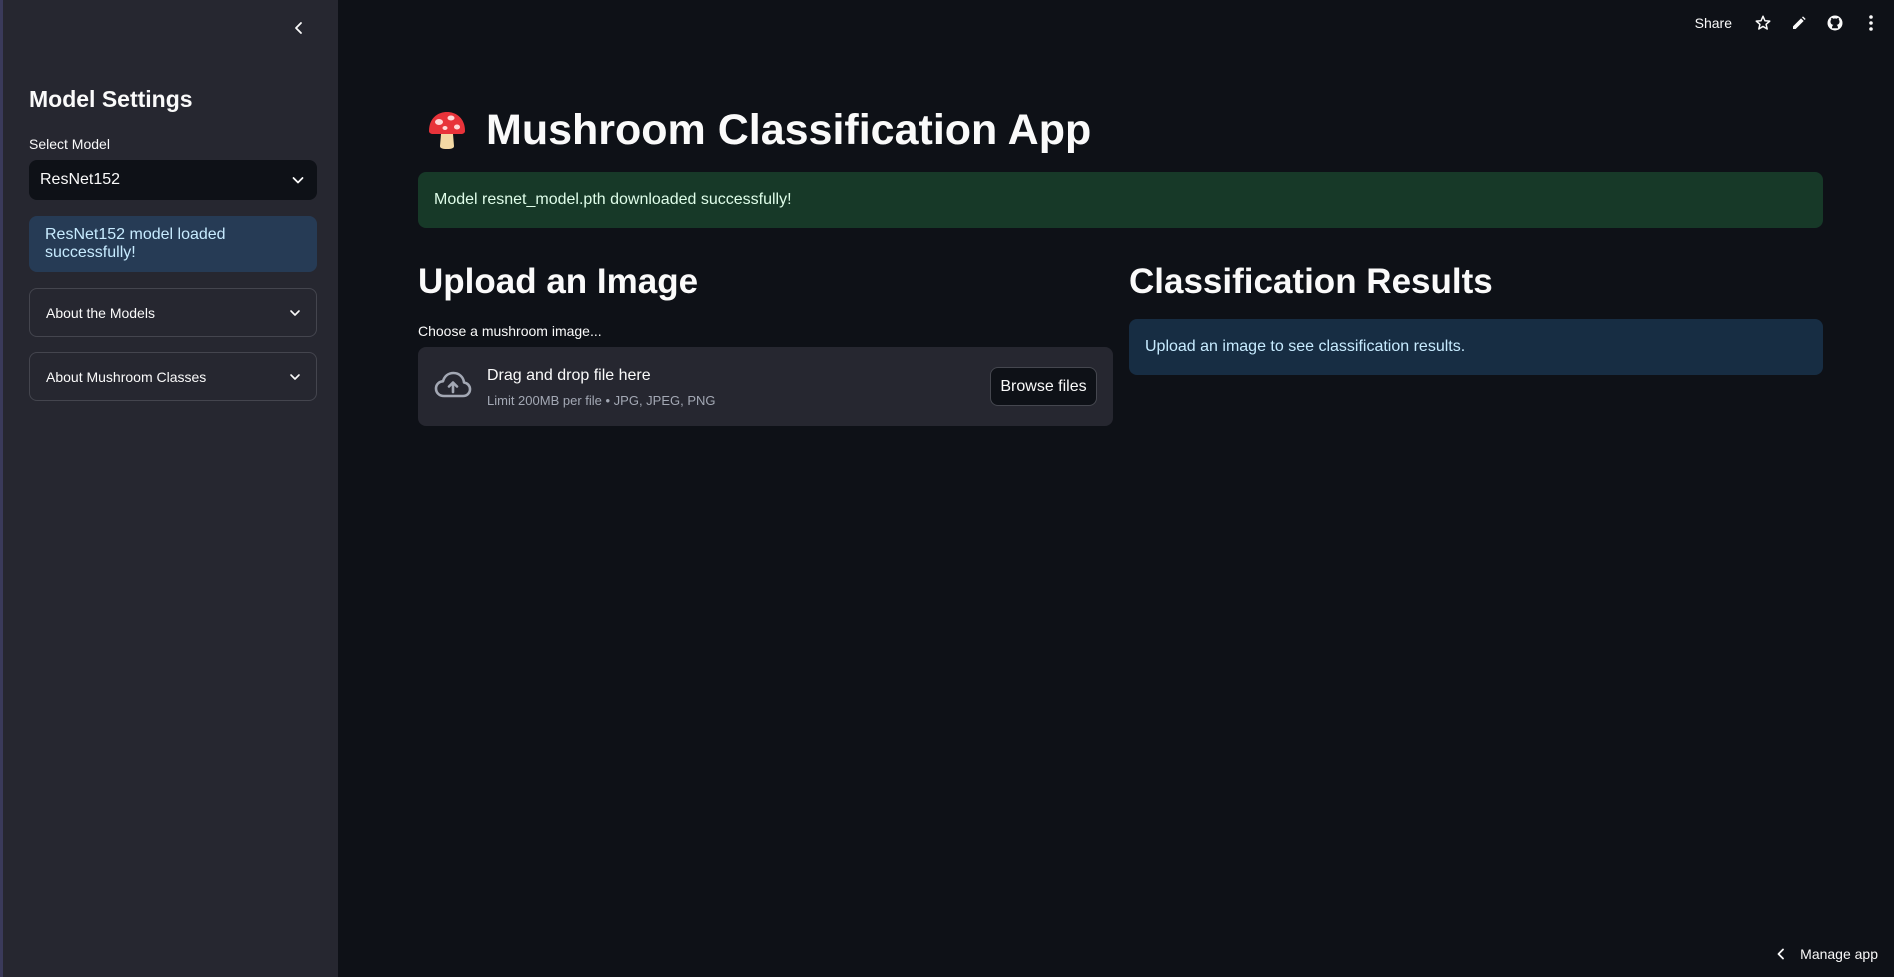 The width and height of the screenshot is (1894, 977). I want to click on manage-app-button: Manage app, so click(1827, 954).